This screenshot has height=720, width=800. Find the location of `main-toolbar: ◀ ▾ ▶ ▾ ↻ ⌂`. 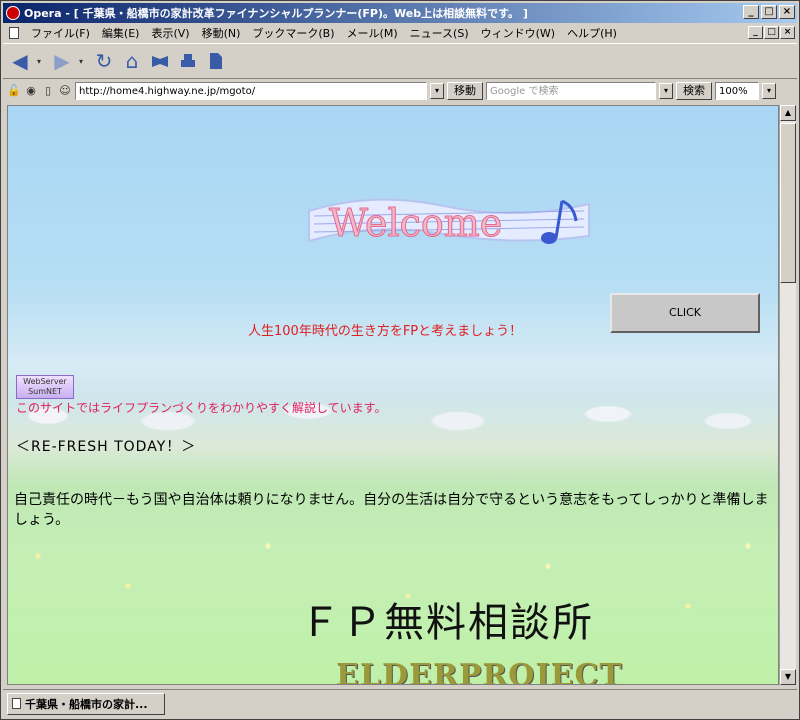

main-toolbar: ◀ ▾ ▶ ▾ ↻ ⌂ is located at coordinates (400, 61).